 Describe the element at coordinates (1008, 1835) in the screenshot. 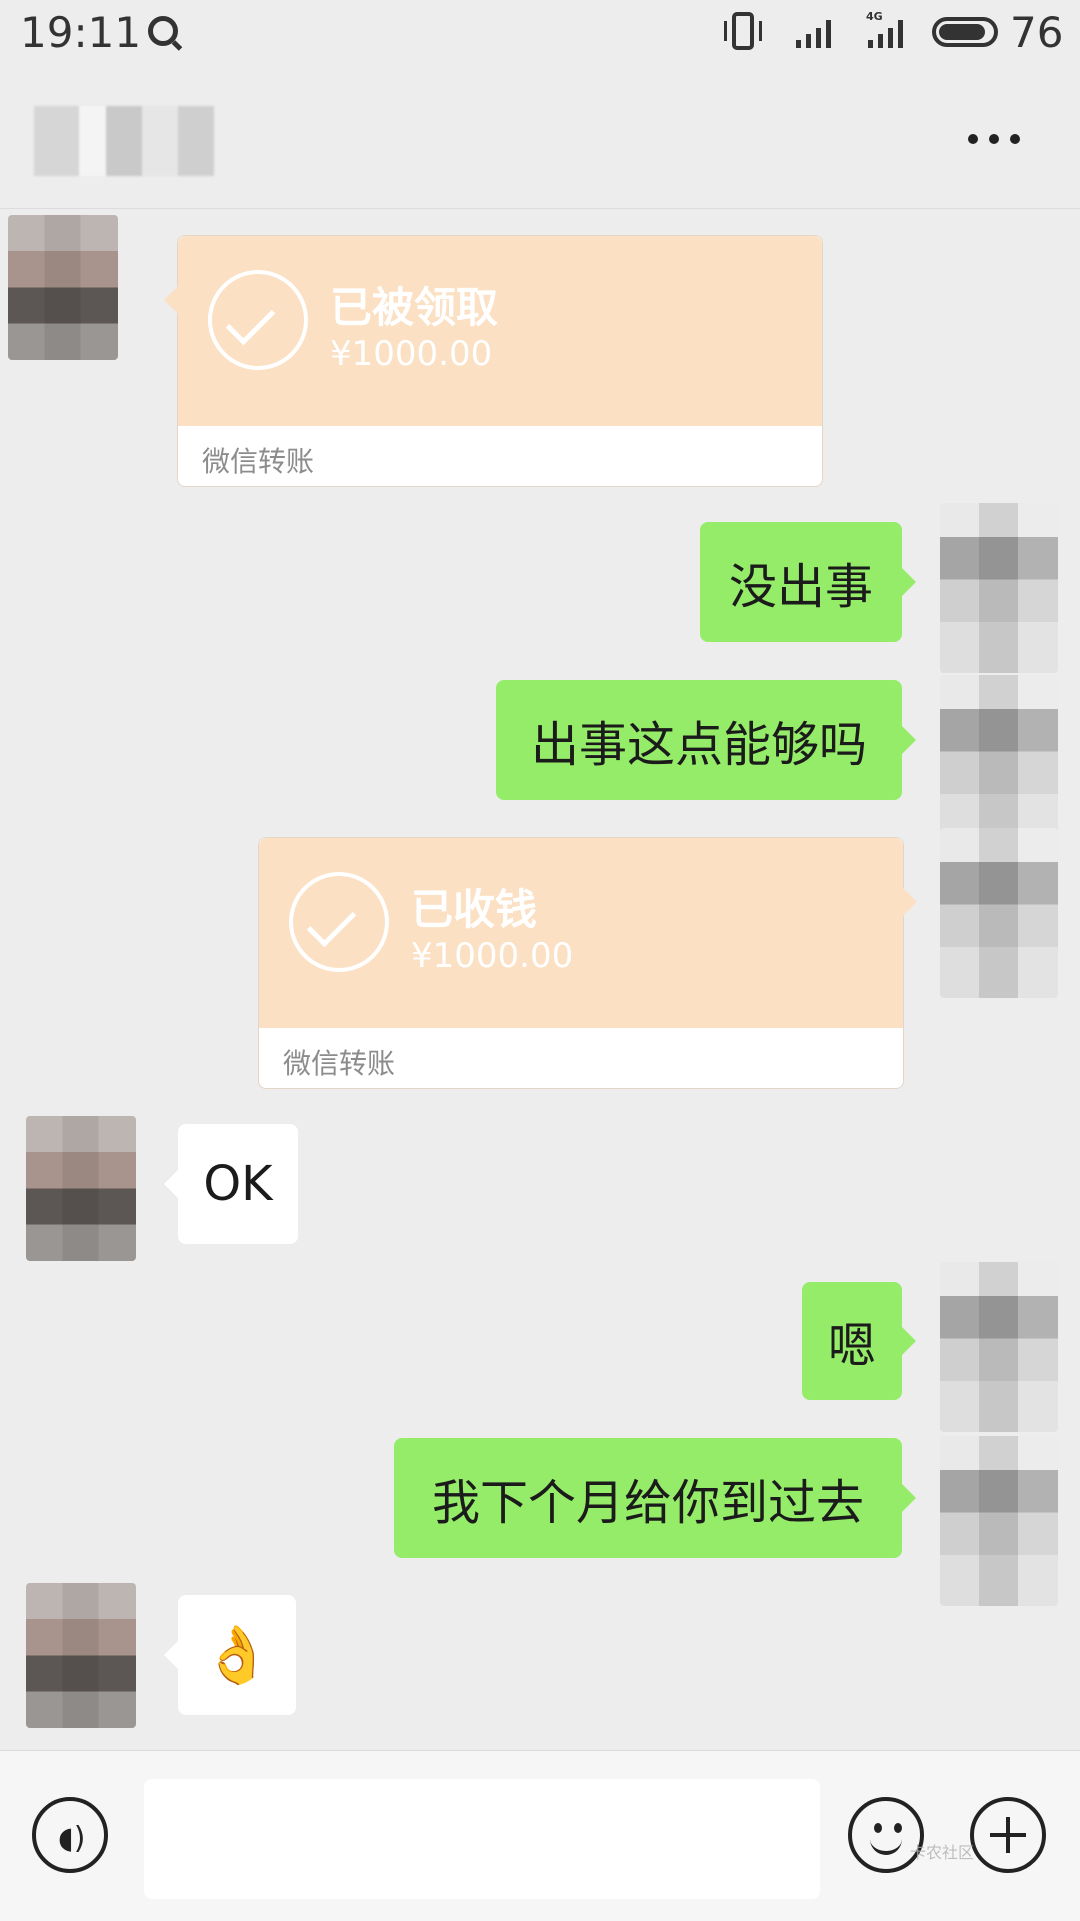

I see `plus-icon` at that location.